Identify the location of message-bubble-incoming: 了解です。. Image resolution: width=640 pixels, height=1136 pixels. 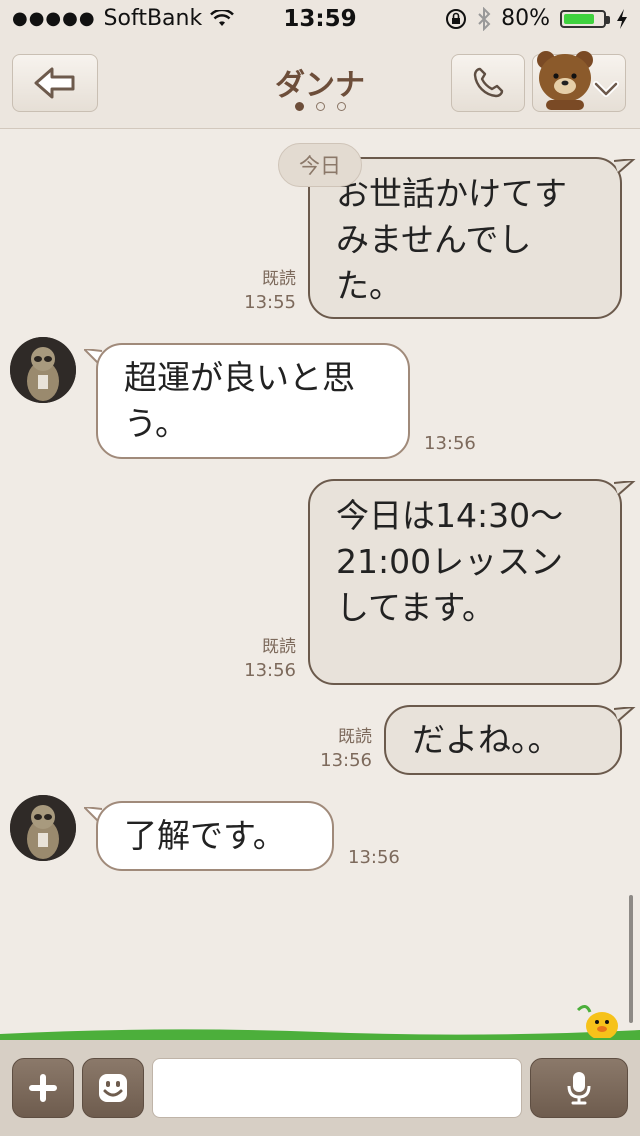
(215, 836).